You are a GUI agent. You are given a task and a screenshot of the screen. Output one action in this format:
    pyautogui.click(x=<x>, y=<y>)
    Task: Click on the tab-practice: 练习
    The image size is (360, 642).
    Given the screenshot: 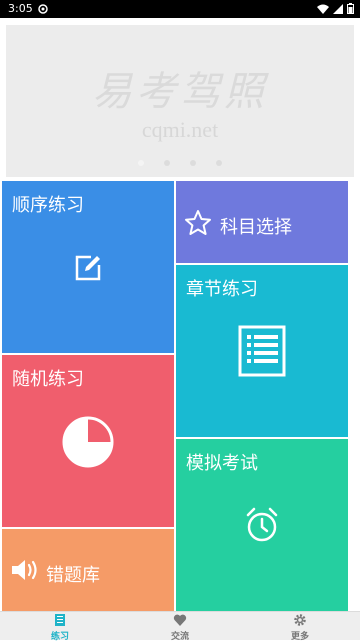 What is the action you would take?
    pyautogui.click(x=60, y=627)
    